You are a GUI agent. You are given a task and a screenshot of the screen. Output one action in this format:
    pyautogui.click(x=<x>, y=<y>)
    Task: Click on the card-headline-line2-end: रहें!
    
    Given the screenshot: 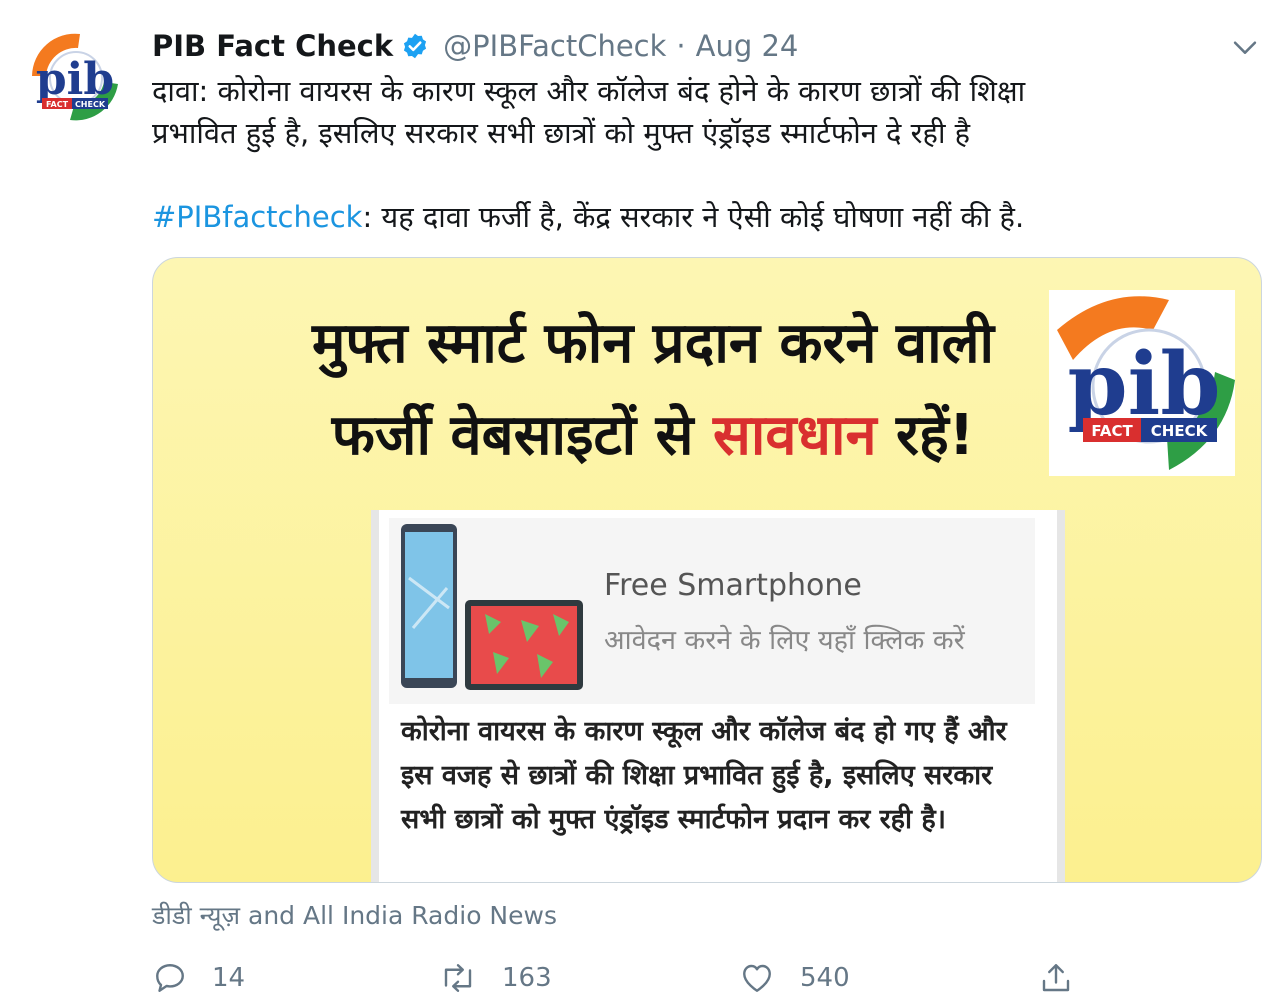 What is the action you would take?
    pyautogui.click(x=925, y=435)
    